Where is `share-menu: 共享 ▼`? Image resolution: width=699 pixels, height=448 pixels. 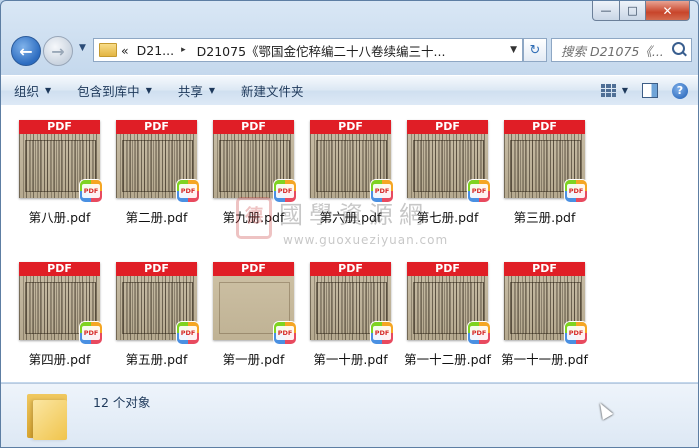 share-menu: 共享 ▼ is located at coordinates (196, 90).